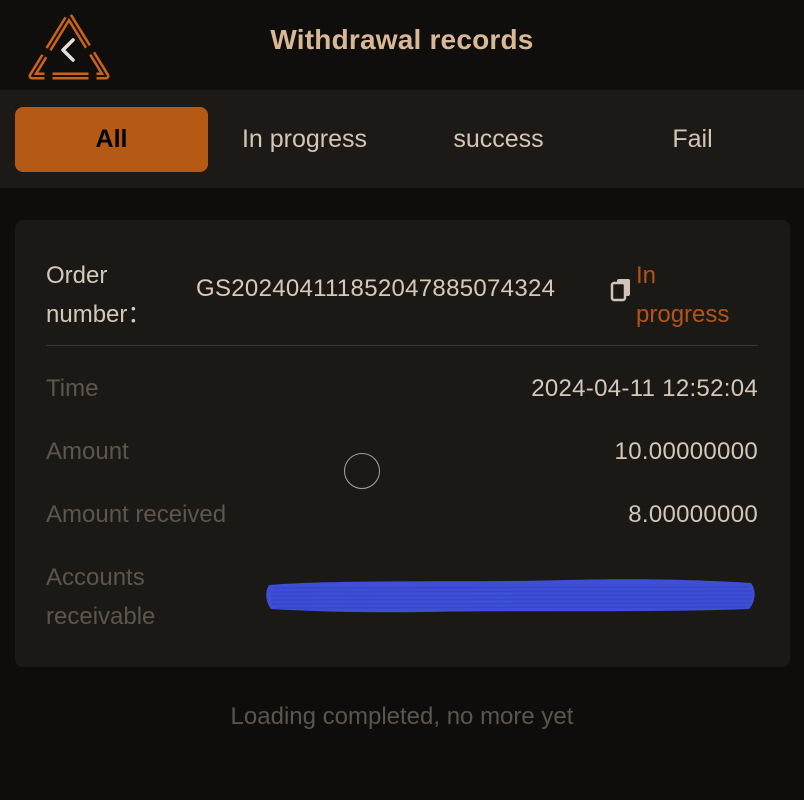  What do you see at coordinates (683, 295) in the screenshot?
I see `status-badge: In progress` at bounding box center [683, 295].